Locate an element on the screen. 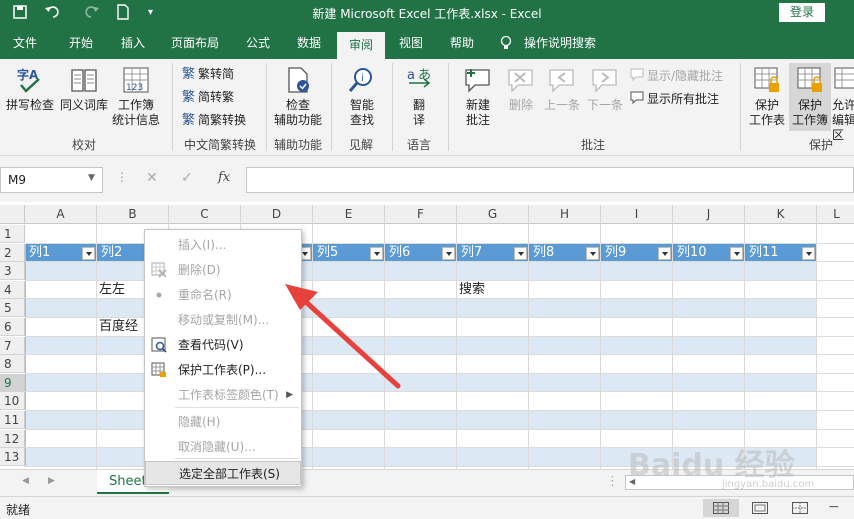 Image resolution: width=854 pixels, height=519 pixels. status-bar: 就绪 − is located at coordinates (427, 507).